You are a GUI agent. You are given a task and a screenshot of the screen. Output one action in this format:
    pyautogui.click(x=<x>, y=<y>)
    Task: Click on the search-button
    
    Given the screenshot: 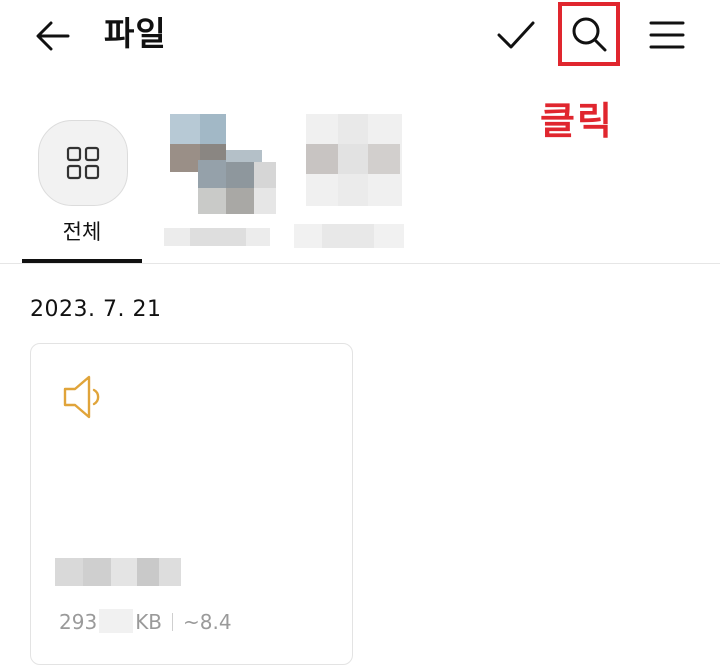 What is the action you would take?
    pyautogui.click(x=589, y=34)
    